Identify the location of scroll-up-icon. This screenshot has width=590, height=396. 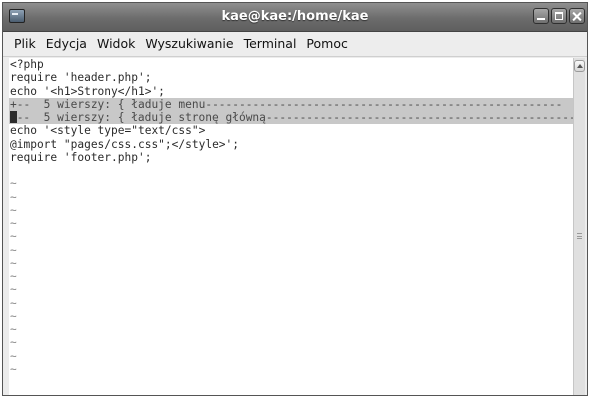
(579, 66).